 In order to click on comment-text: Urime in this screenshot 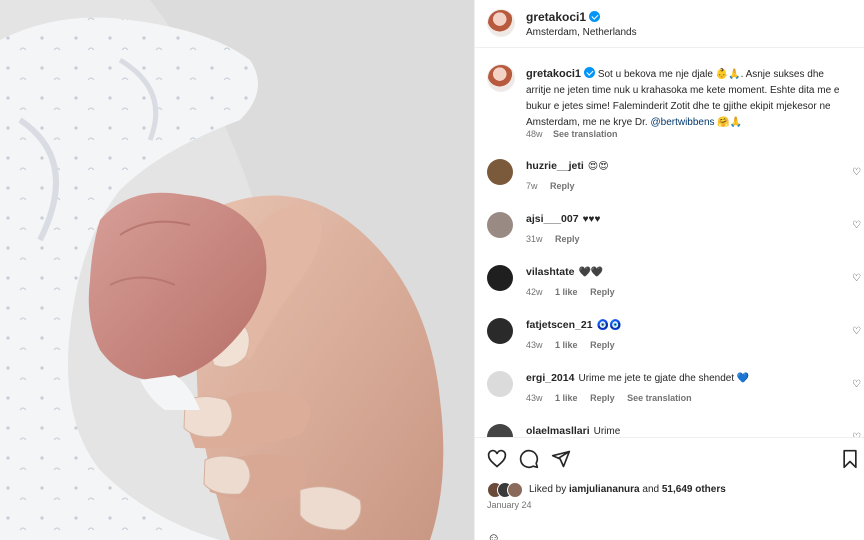, I will do `click(607, 431)`.